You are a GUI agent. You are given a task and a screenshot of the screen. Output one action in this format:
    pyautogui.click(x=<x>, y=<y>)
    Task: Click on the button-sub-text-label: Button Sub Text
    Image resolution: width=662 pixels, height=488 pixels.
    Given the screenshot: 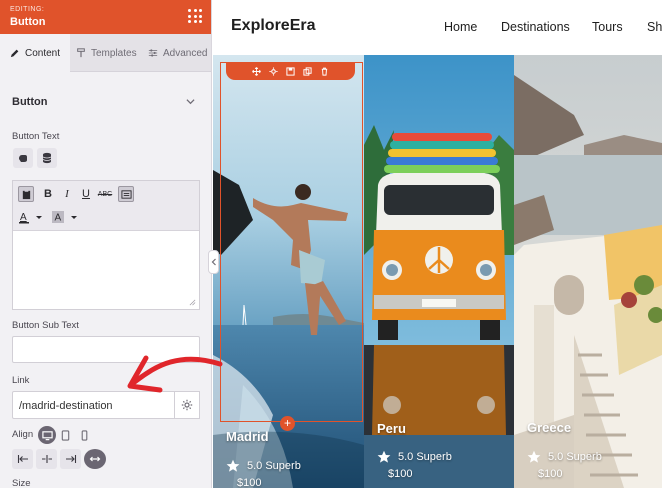 What is the action you would take?
    pyautogui.click(x=45, y=325)
    